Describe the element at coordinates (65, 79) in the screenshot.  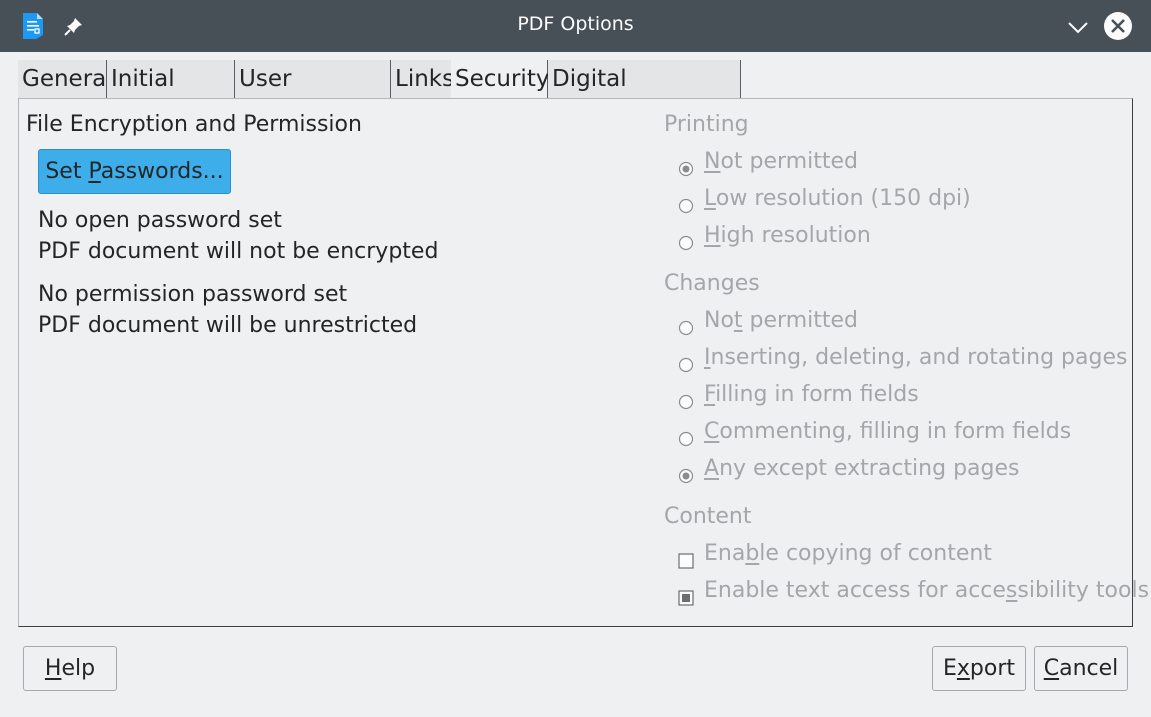
I see `tab-general: General` at that location.